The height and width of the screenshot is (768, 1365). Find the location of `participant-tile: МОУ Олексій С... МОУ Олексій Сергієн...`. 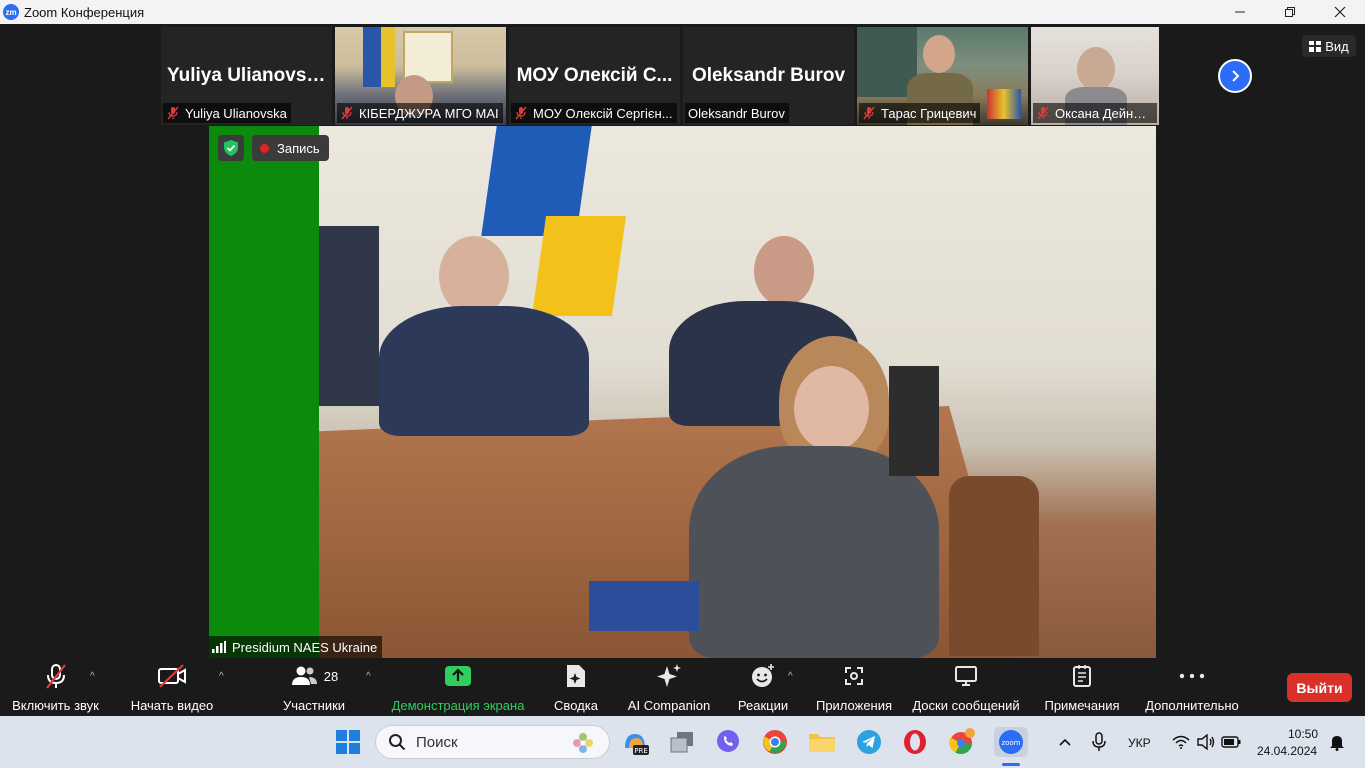

participant-tile: МОУ Олексій С... МОУ Олексій Сергієн... is located at coordinates (594, 76).